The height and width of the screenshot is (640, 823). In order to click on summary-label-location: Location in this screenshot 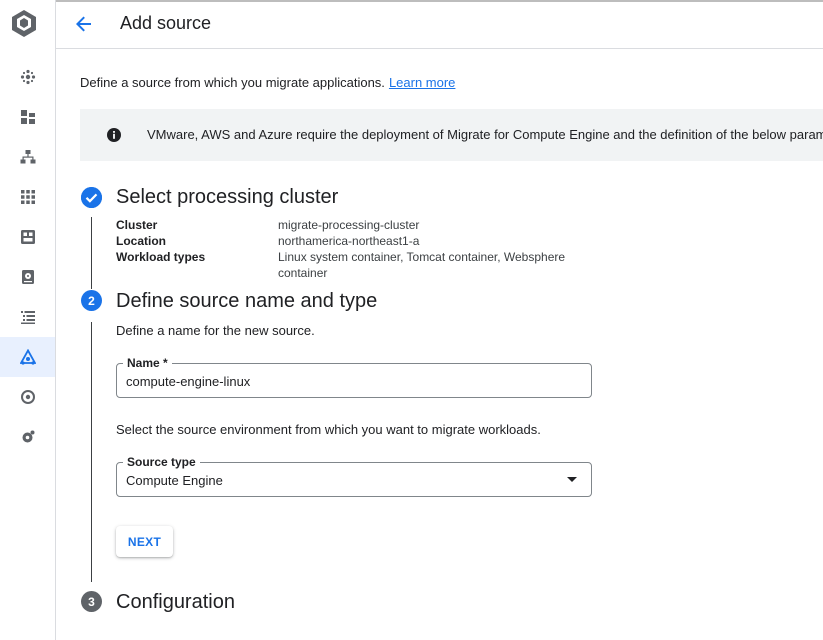, I will do `click(141, 241)`.